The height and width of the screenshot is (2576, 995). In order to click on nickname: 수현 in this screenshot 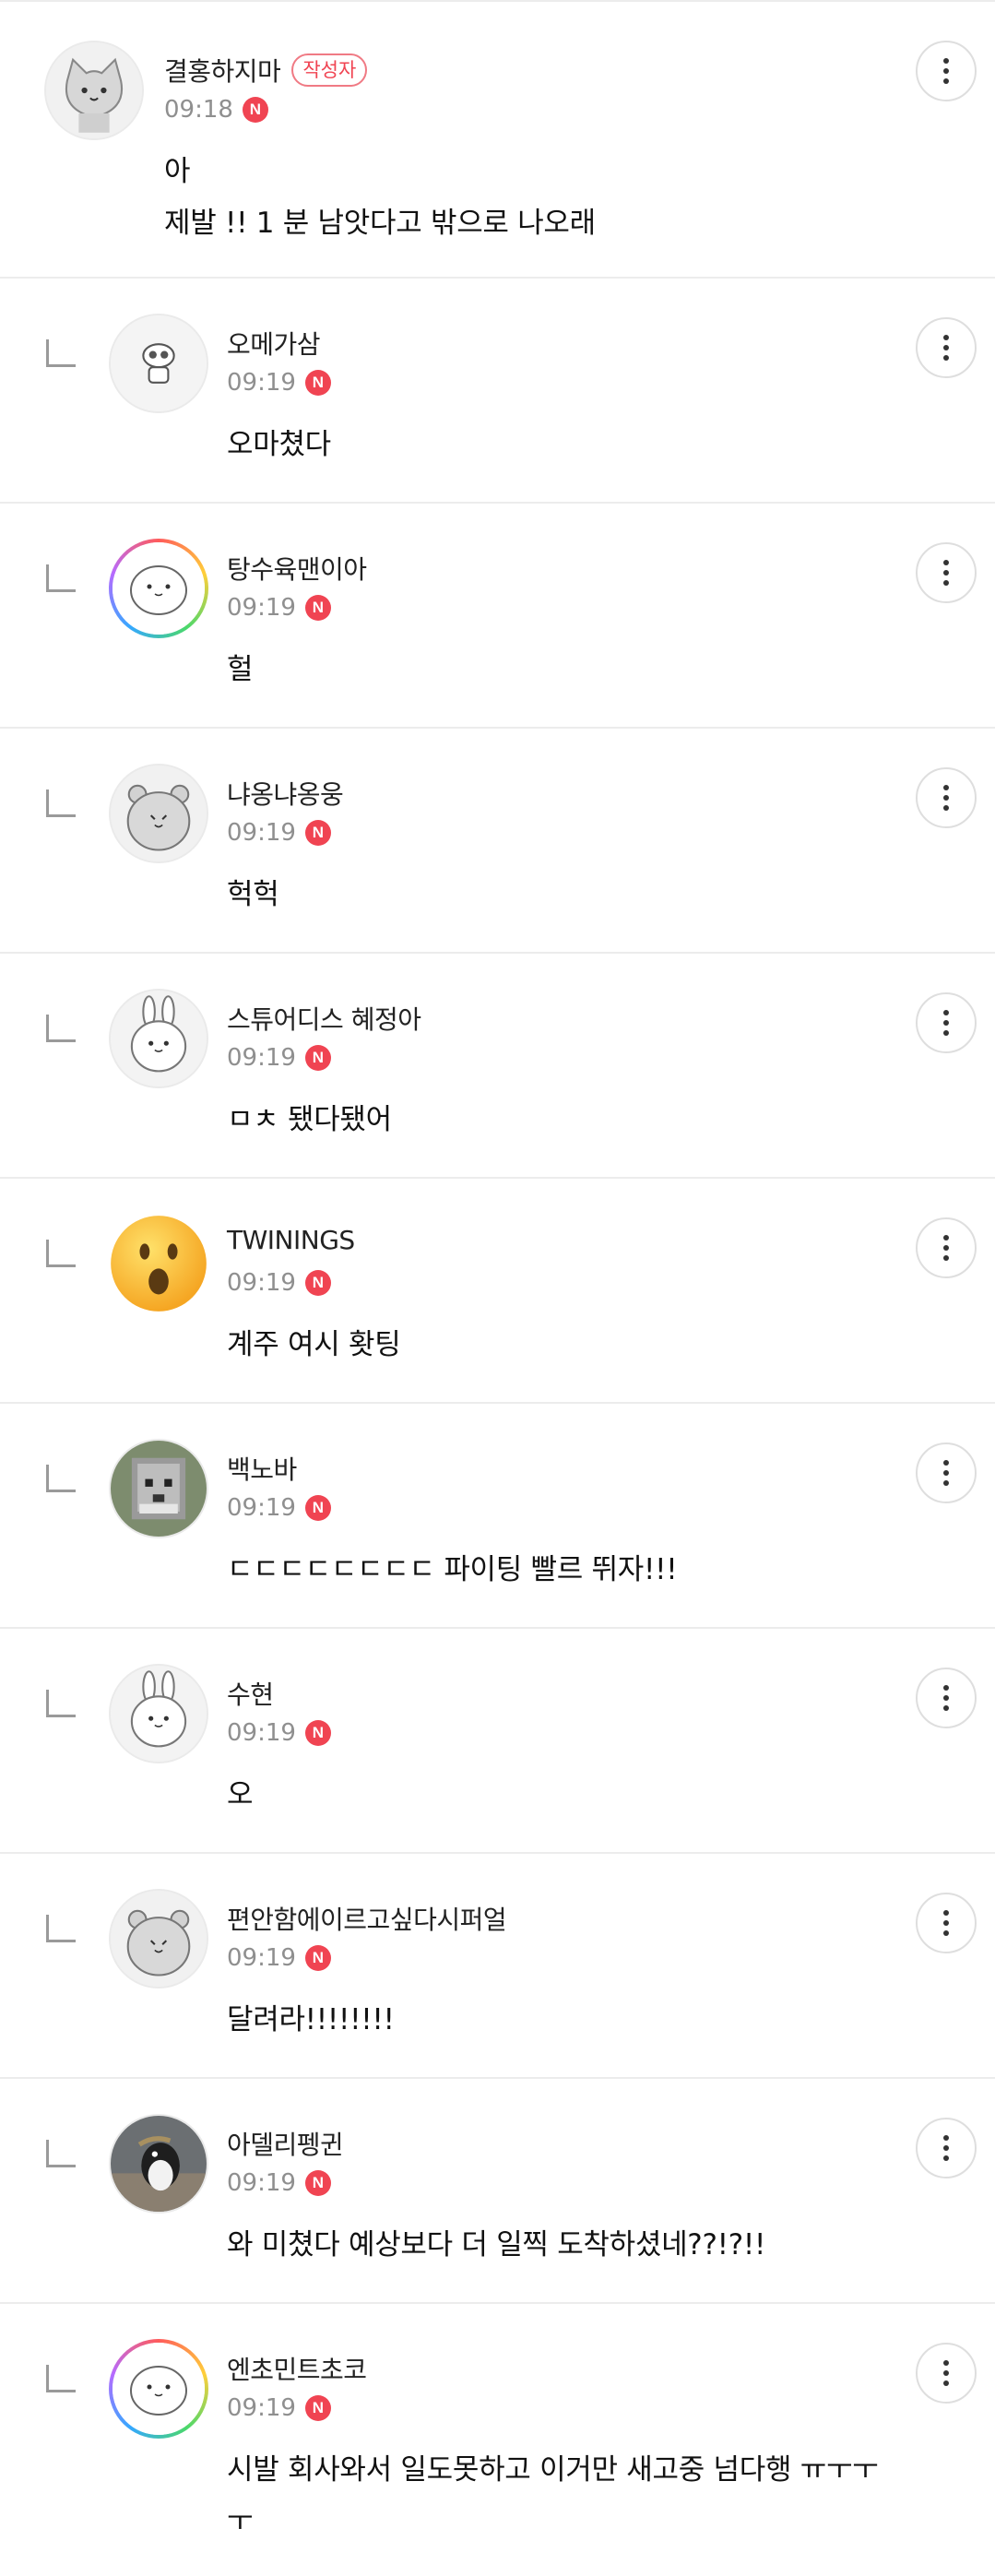, I will do `click(250, 1693)`.